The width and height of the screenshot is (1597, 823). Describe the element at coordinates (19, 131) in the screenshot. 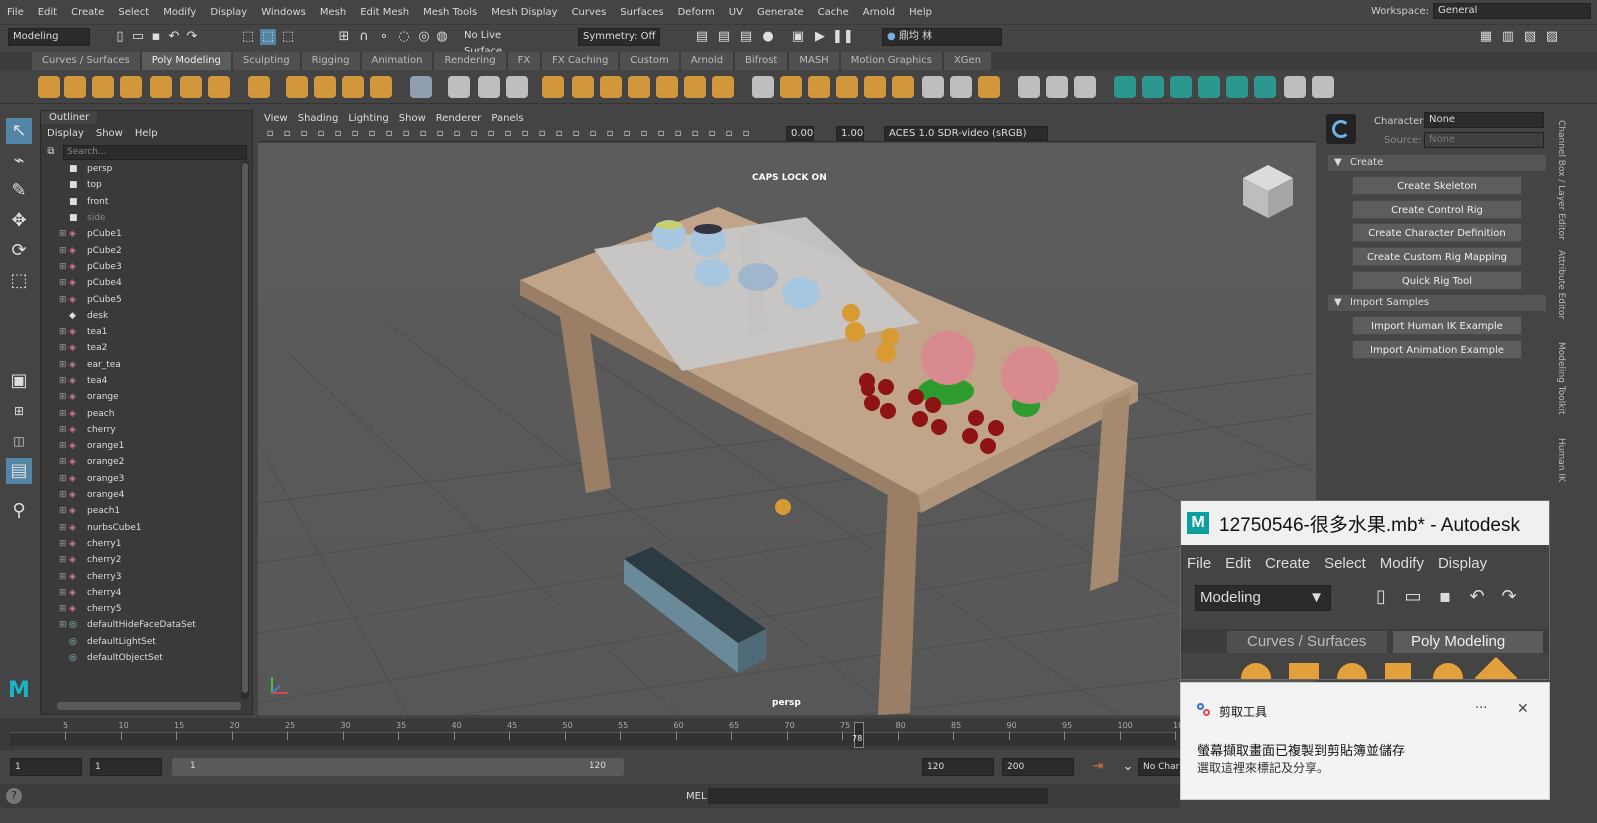

I see `select-tool-icon: ↖` at that location.